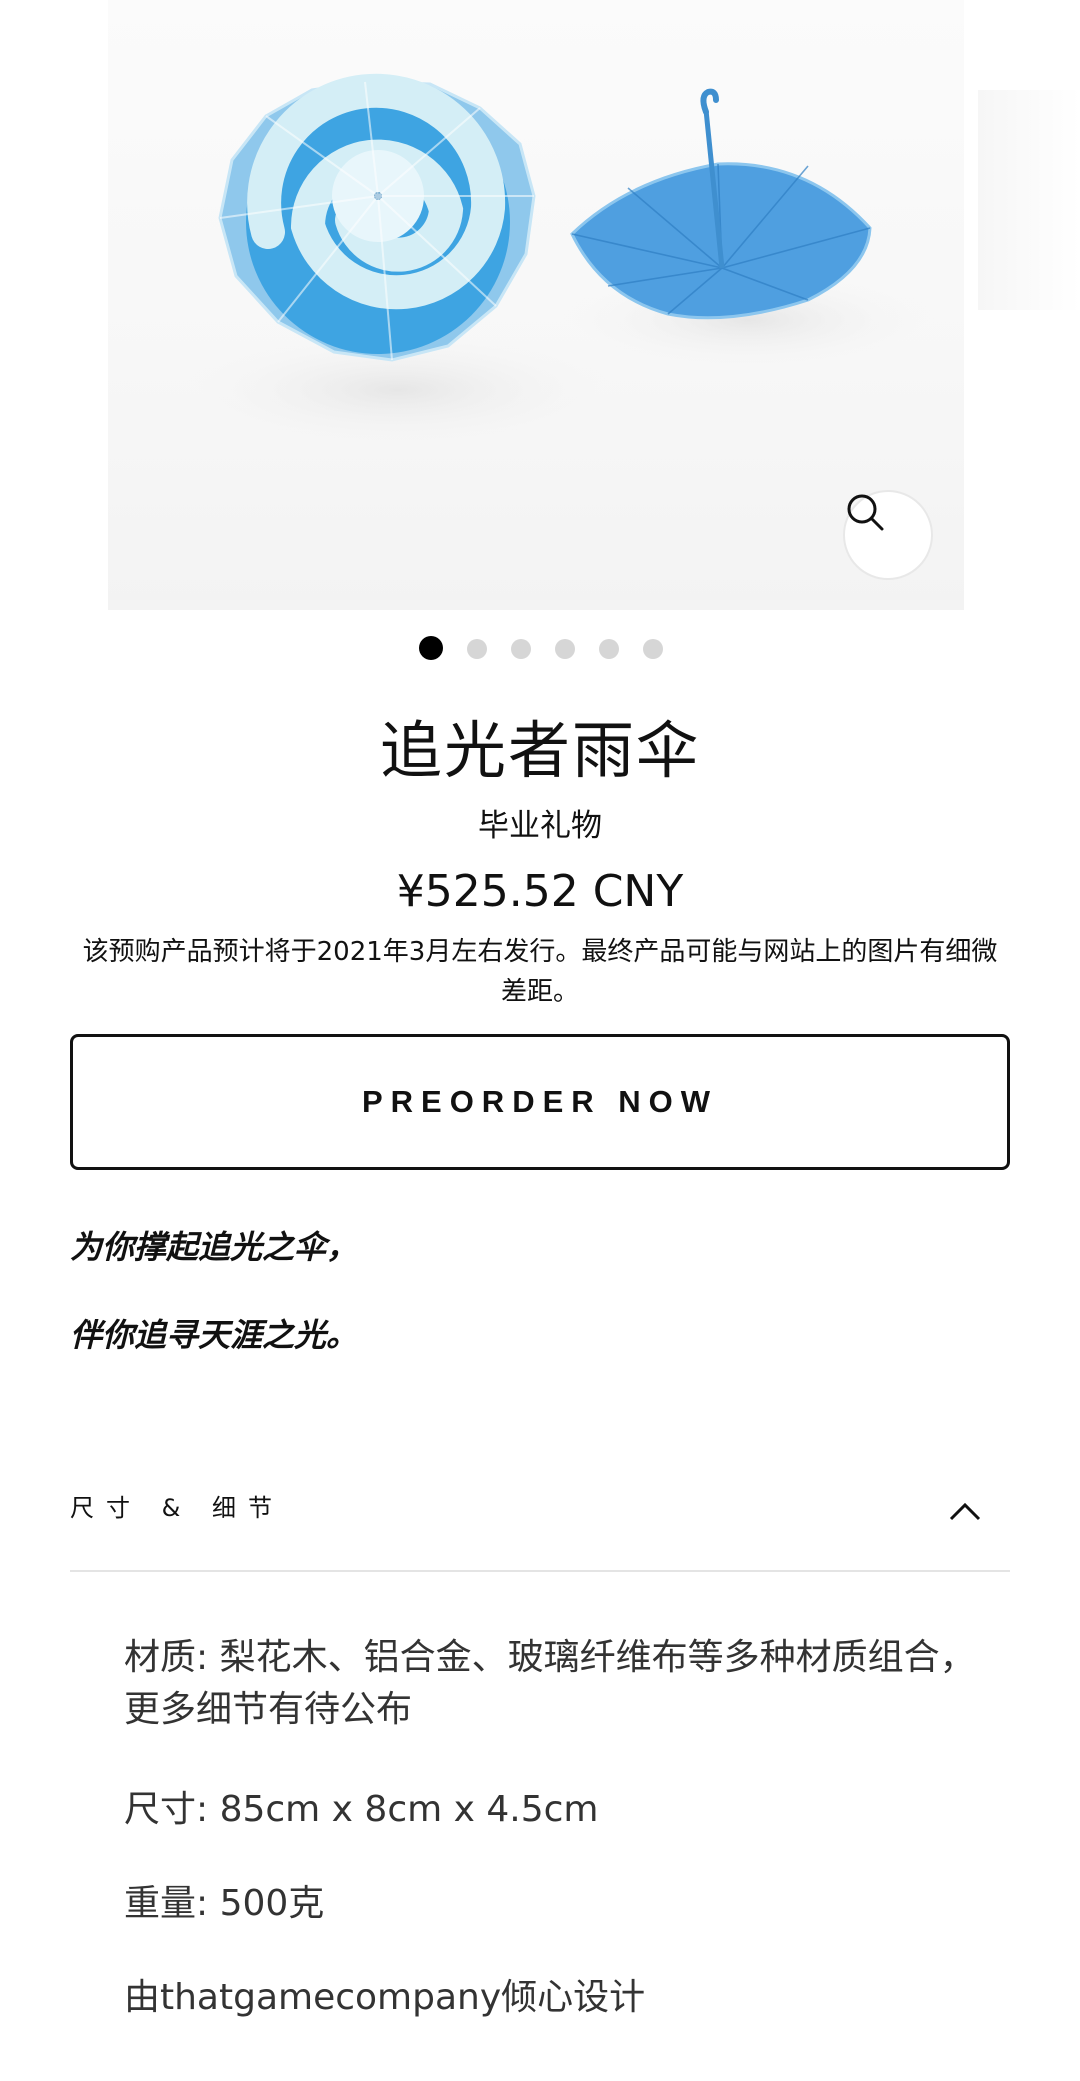 This screenshot has height=2081, width=1080. Describe the element at coordinates (1029, 200) in the screenshot. I see `next-image-peek` at that location.